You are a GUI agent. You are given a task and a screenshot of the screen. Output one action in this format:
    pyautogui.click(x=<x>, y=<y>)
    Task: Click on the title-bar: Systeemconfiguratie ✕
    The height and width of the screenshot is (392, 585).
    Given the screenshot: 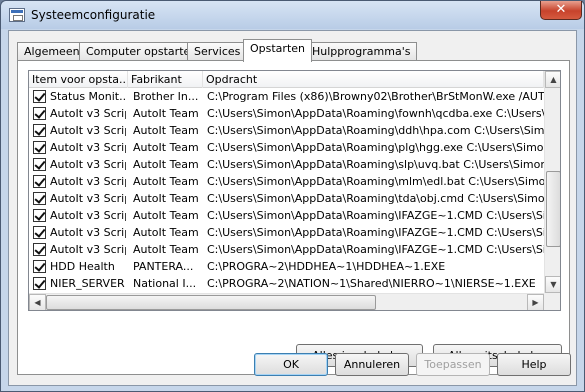 What is the action you would take?
    pyautogui.click(x=292, y=15)
    